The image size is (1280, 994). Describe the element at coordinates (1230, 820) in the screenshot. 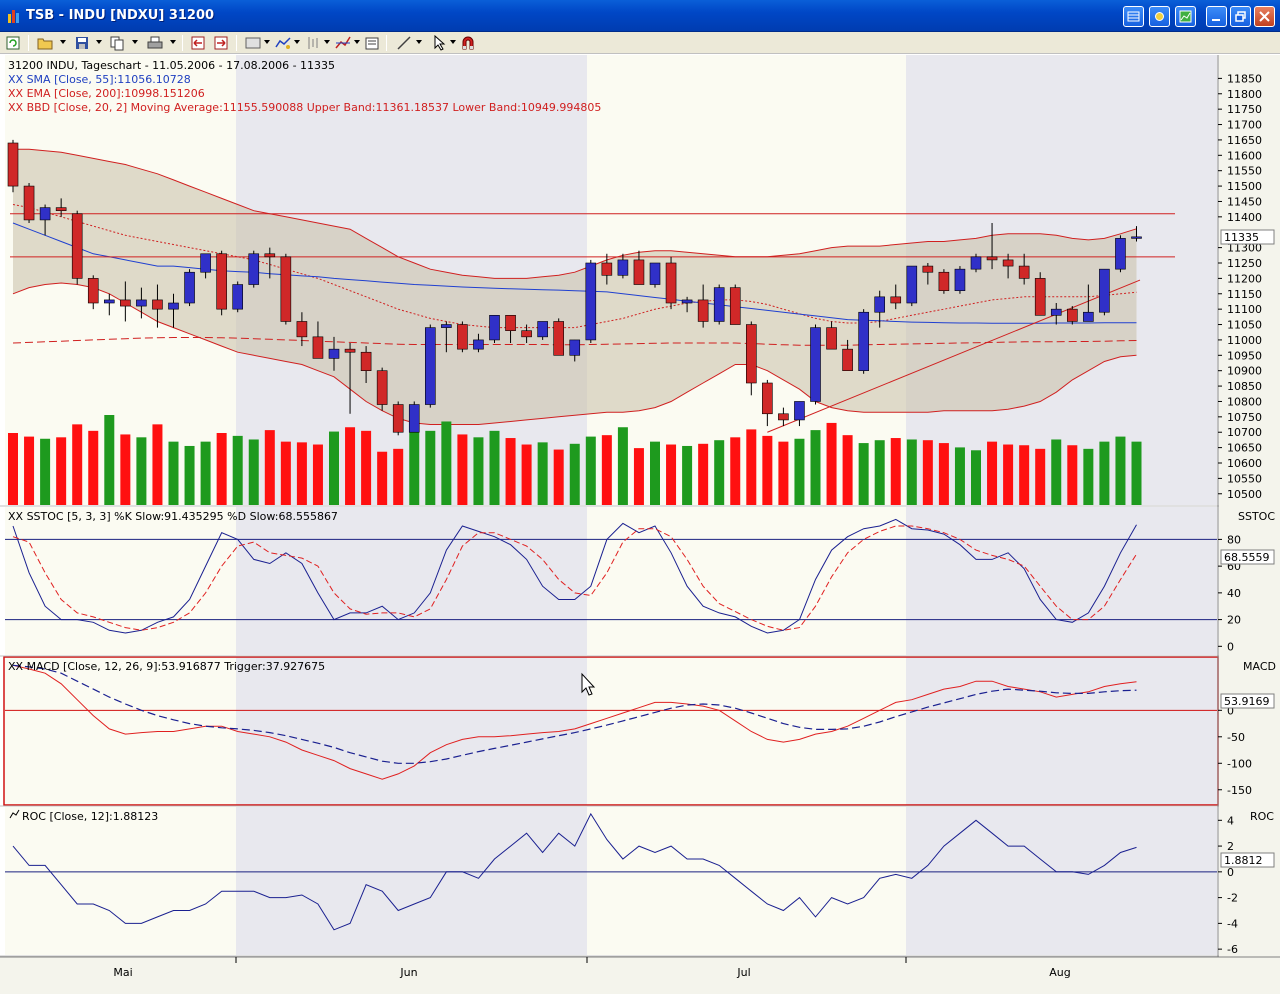

I see `roc-tick-label: 4` at that location.